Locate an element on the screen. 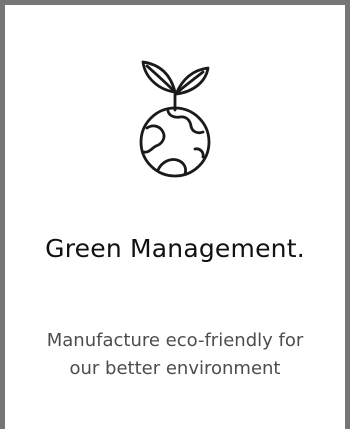  card-title: Green Management. is located at coordinates (175, 248).